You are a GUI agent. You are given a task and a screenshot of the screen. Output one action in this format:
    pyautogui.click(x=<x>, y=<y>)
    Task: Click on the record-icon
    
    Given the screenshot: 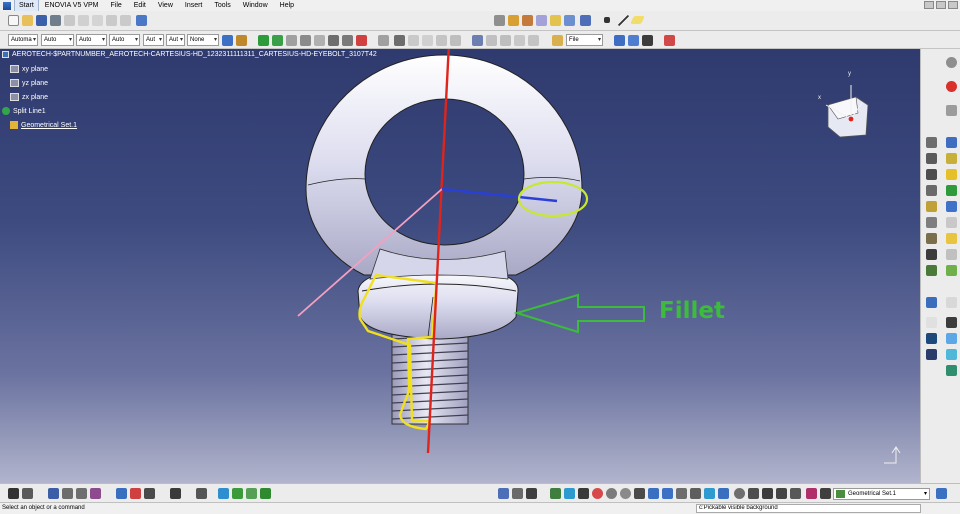 What is the action you would take?
    pyautogui.click(x=597, y=493)
    